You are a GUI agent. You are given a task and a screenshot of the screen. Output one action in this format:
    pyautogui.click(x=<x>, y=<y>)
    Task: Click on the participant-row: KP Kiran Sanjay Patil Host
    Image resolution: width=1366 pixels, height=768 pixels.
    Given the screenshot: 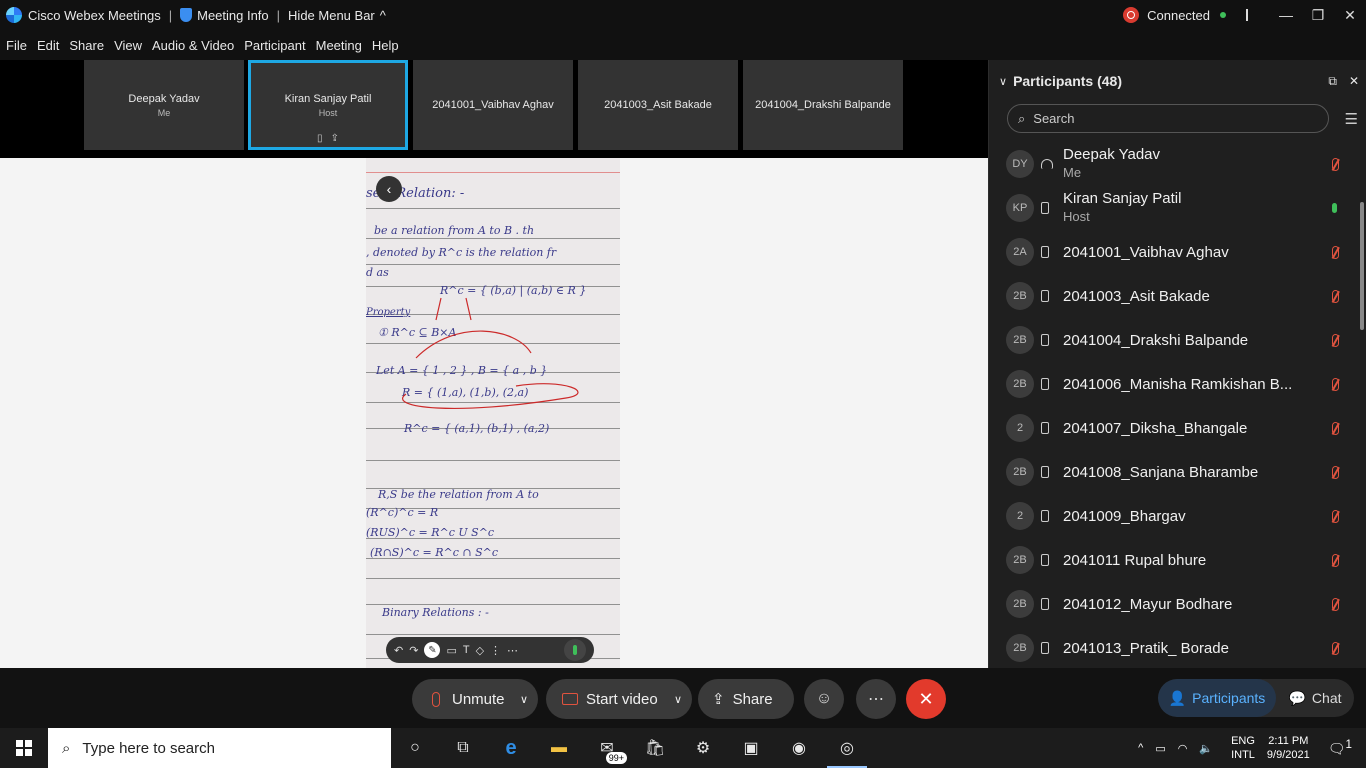 What is the action you would take?
    pyautogui.click(x=1174, y=208)
    